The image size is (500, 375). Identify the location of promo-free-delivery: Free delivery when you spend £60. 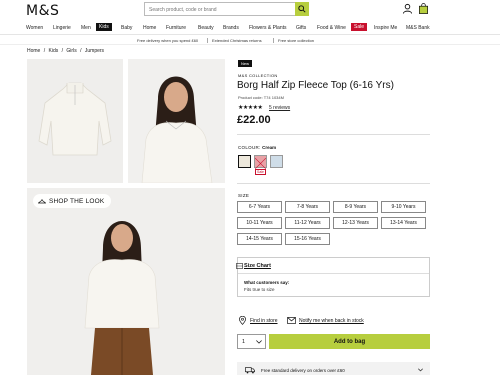
(167, 40).